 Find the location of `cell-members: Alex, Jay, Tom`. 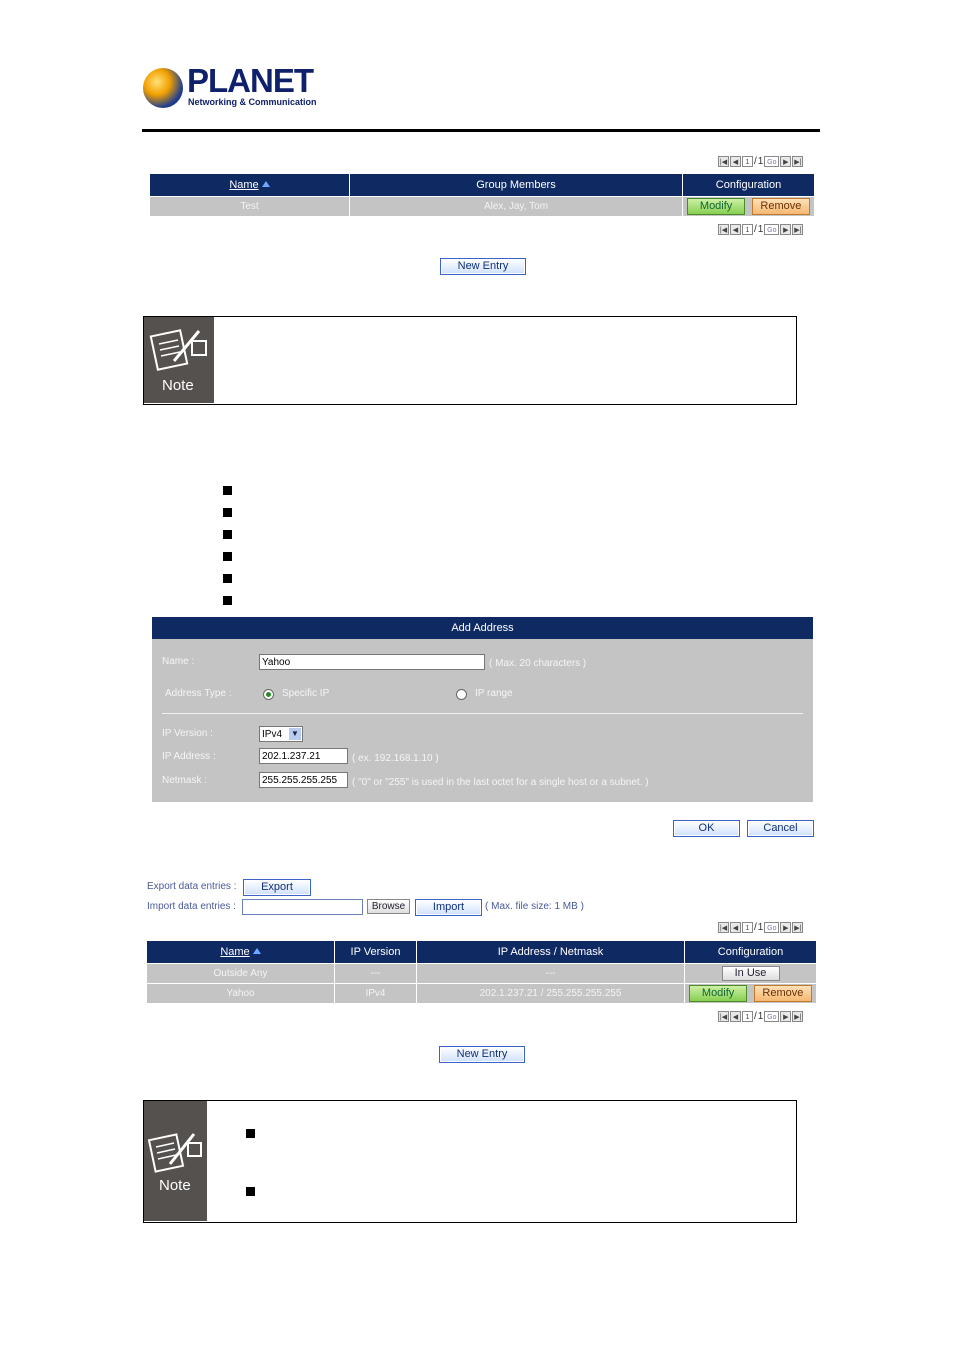

cell-members: Alex, Jay, Tom is located at coordinates (516, 206).